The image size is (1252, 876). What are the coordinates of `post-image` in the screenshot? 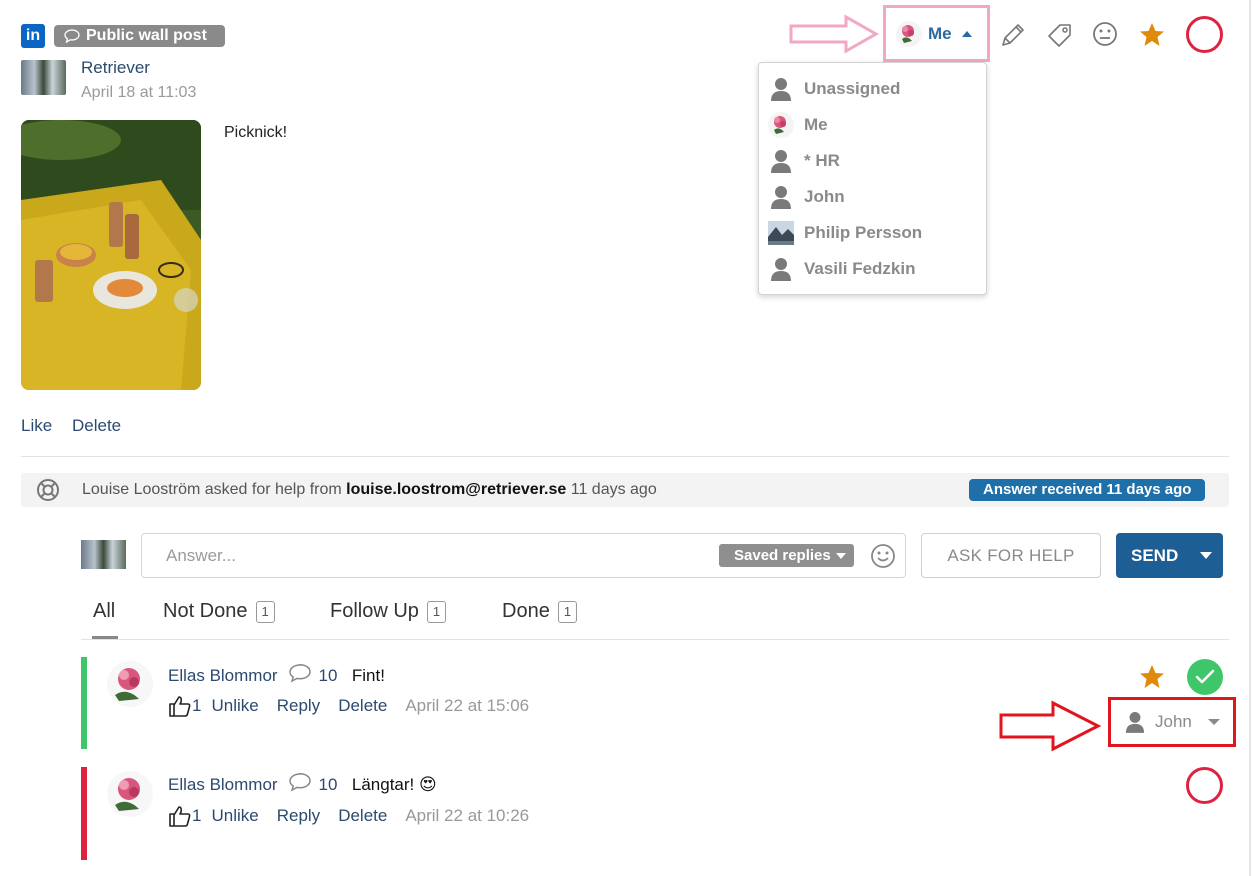 It's located at (111, 255).